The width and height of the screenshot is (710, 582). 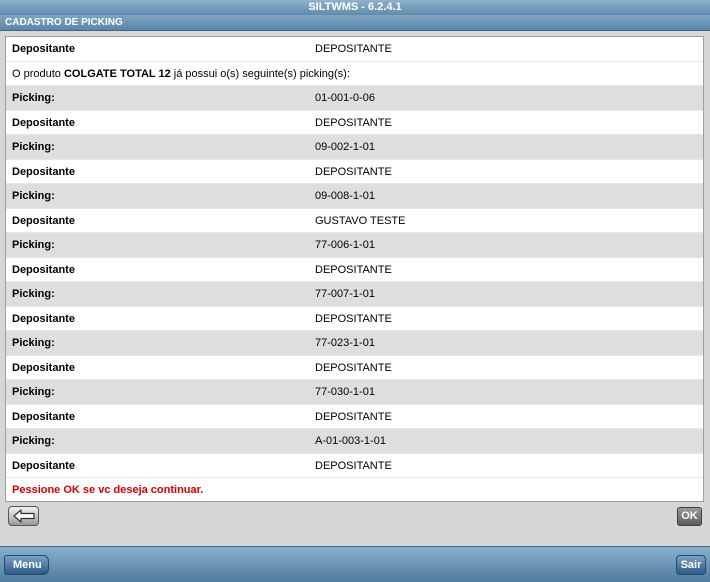 I want to click on ok-button: OK, so click(x=689, y=516).